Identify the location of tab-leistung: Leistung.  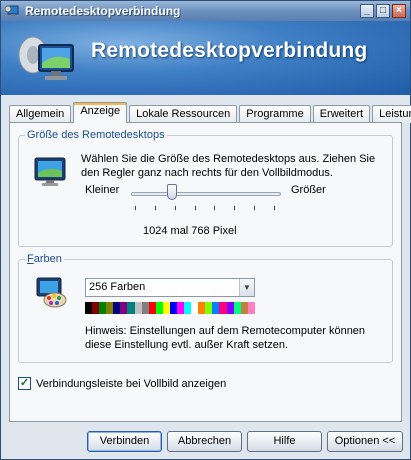
(391, 114).